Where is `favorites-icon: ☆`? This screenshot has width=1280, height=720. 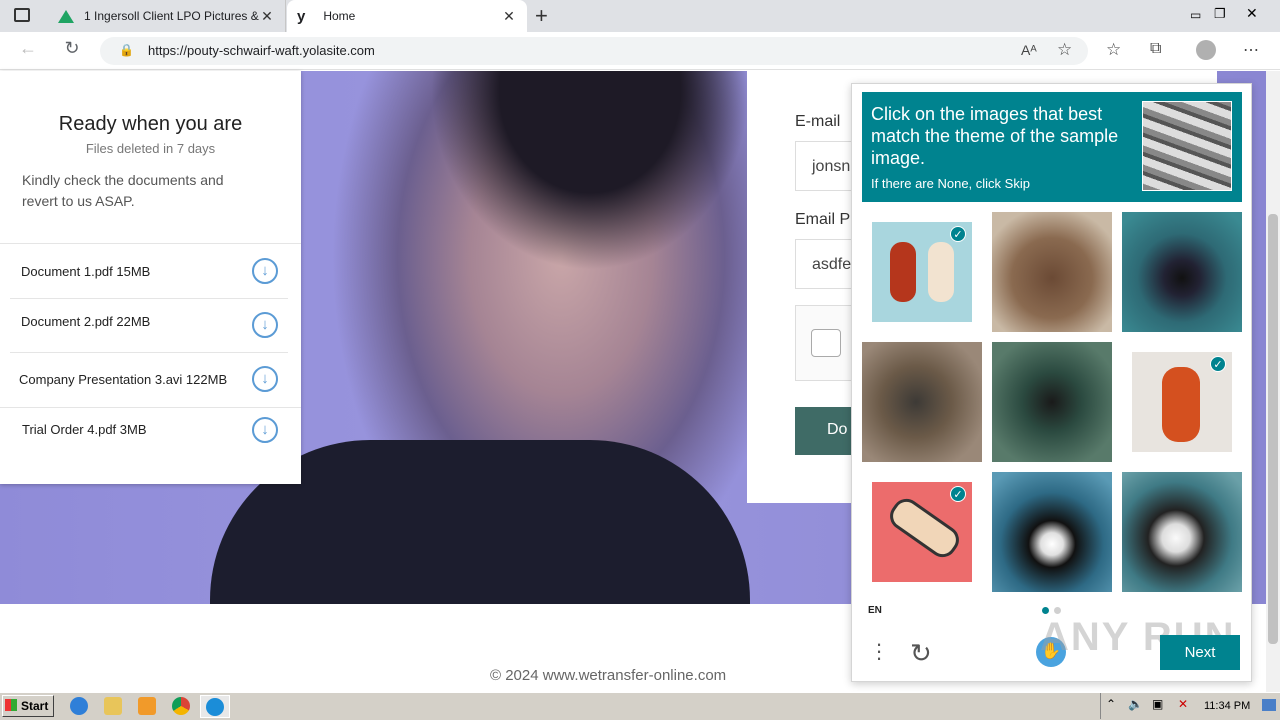 favorites-icon: ☆ is located at coordinates (1113, 50).